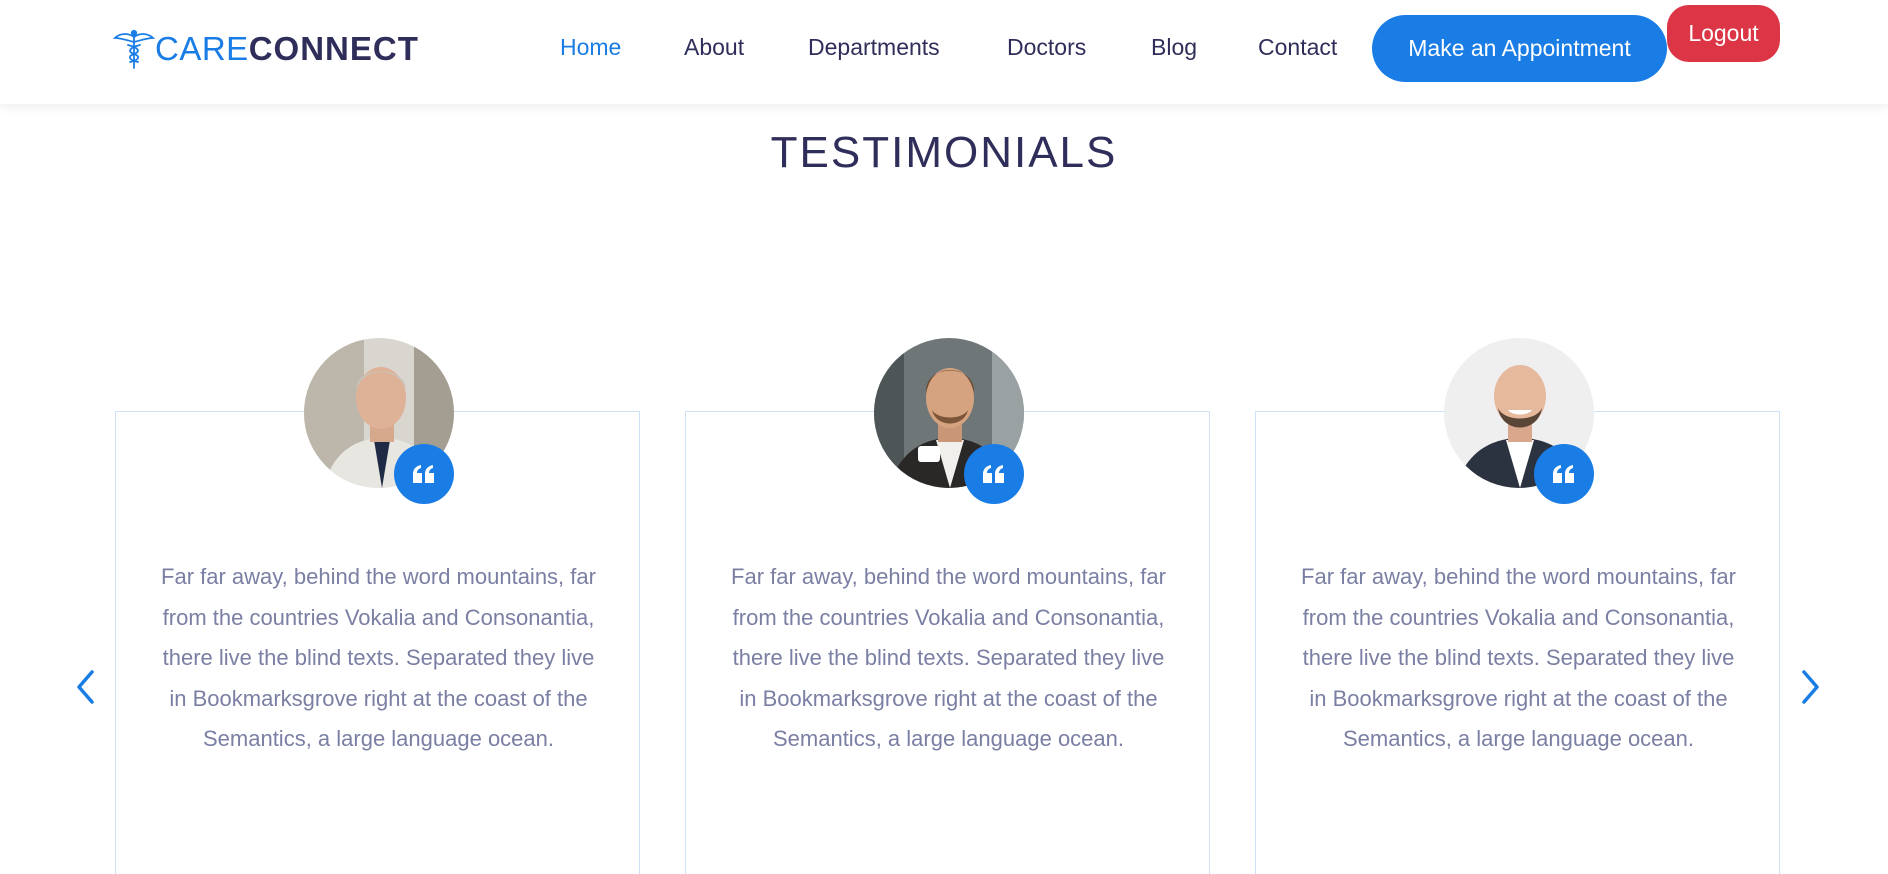 The height and width of the screenshot is (874, 1888). I want to click on nav-item-about: About, so click(714, 47).